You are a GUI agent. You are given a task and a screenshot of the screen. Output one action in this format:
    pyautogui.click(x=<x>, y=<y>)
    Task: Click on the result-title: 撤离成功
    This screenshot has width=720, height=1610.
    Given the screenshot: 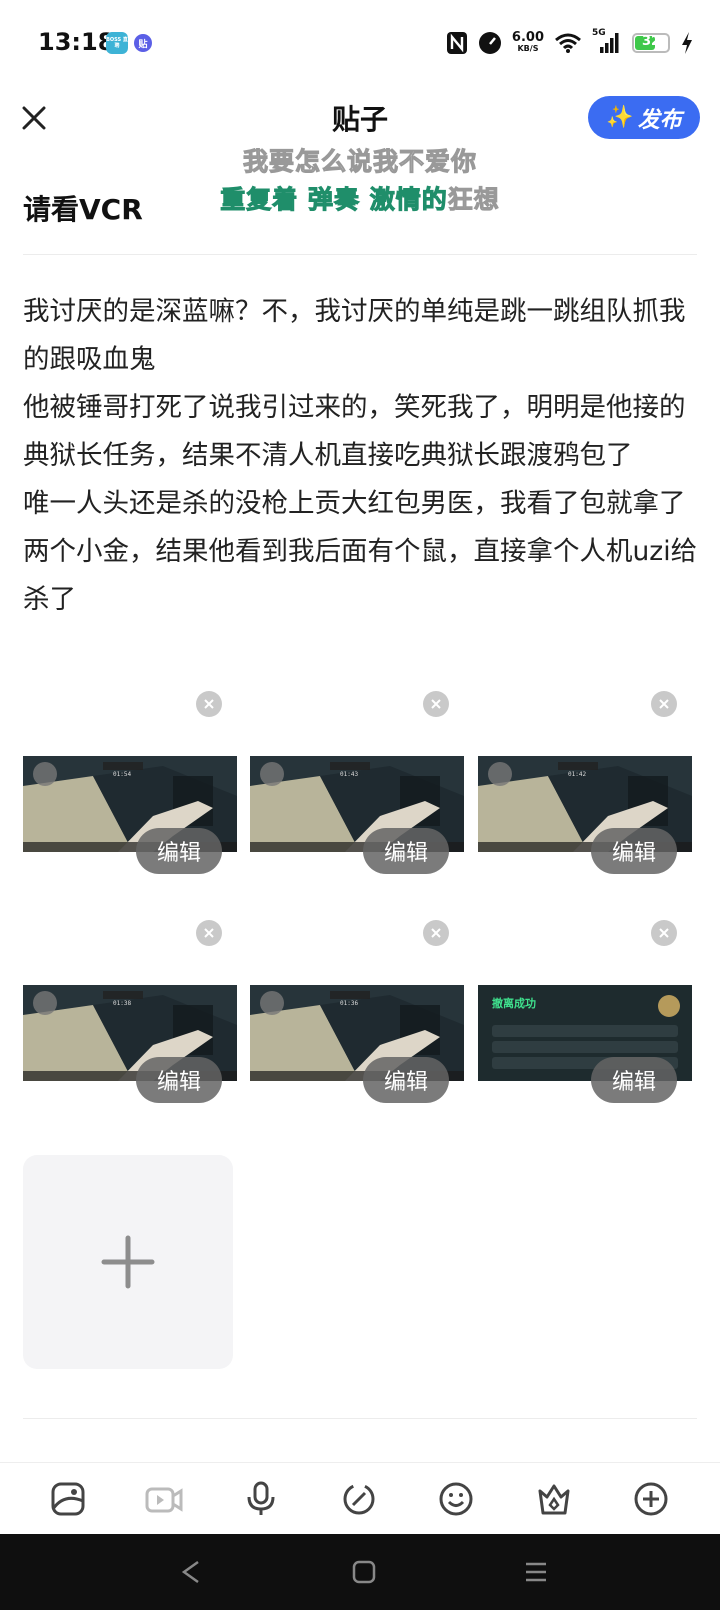 What is the action you would take?
    pyautogui.click(x=514, y=1003)
    